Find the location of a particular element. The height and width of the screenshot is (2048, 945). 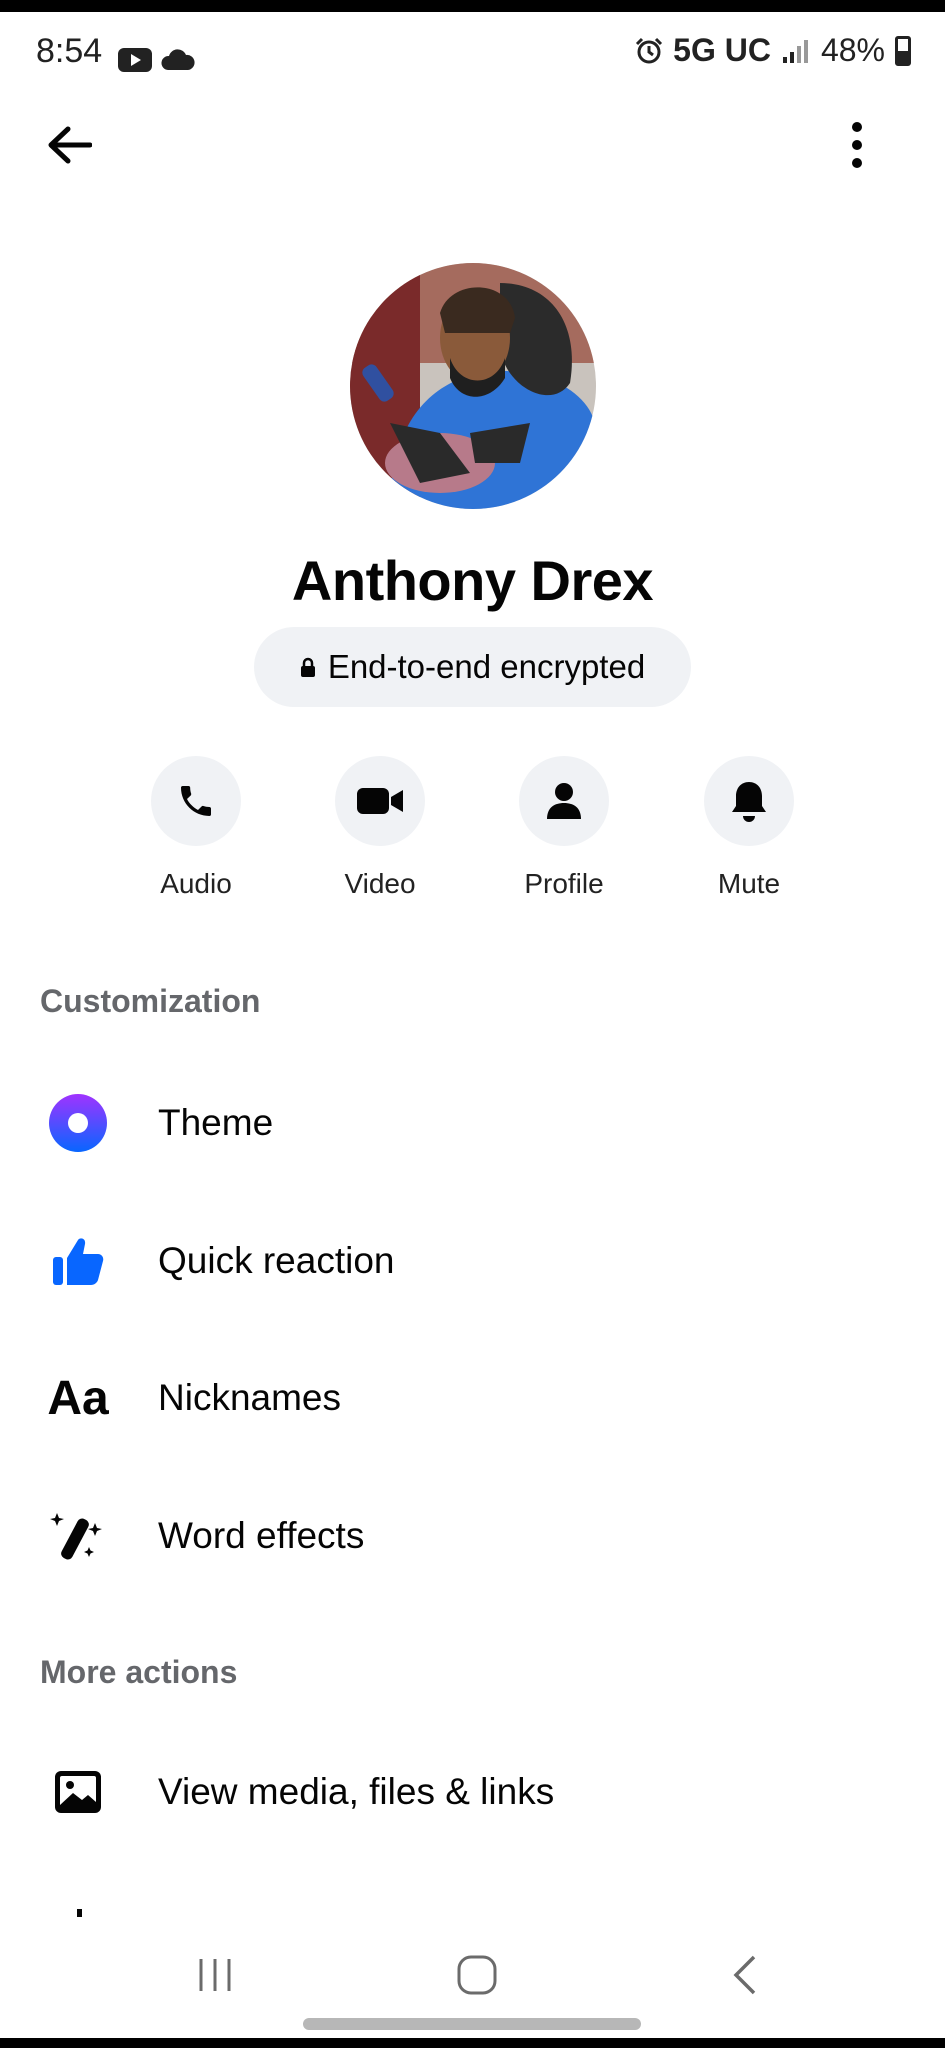

person-icon is located at coordinates (564, 801).